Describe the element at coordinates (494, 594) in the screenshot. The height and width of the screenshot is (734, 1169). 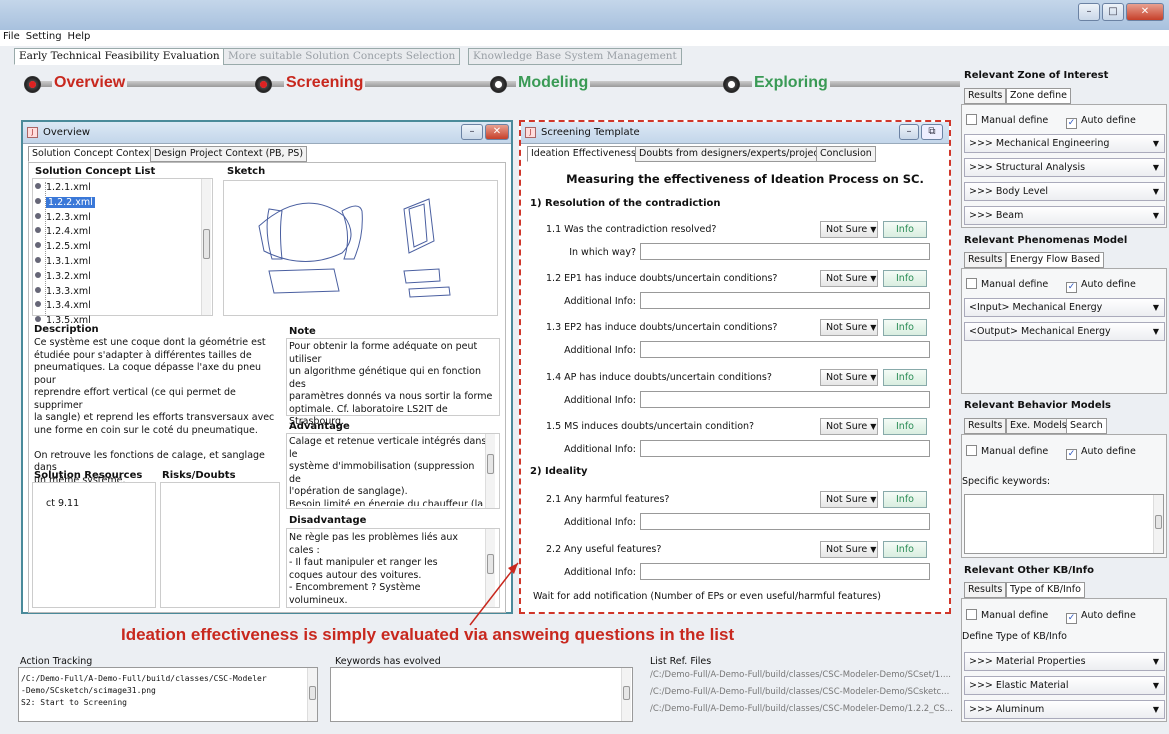
I see `annotation-arrow` at that location.